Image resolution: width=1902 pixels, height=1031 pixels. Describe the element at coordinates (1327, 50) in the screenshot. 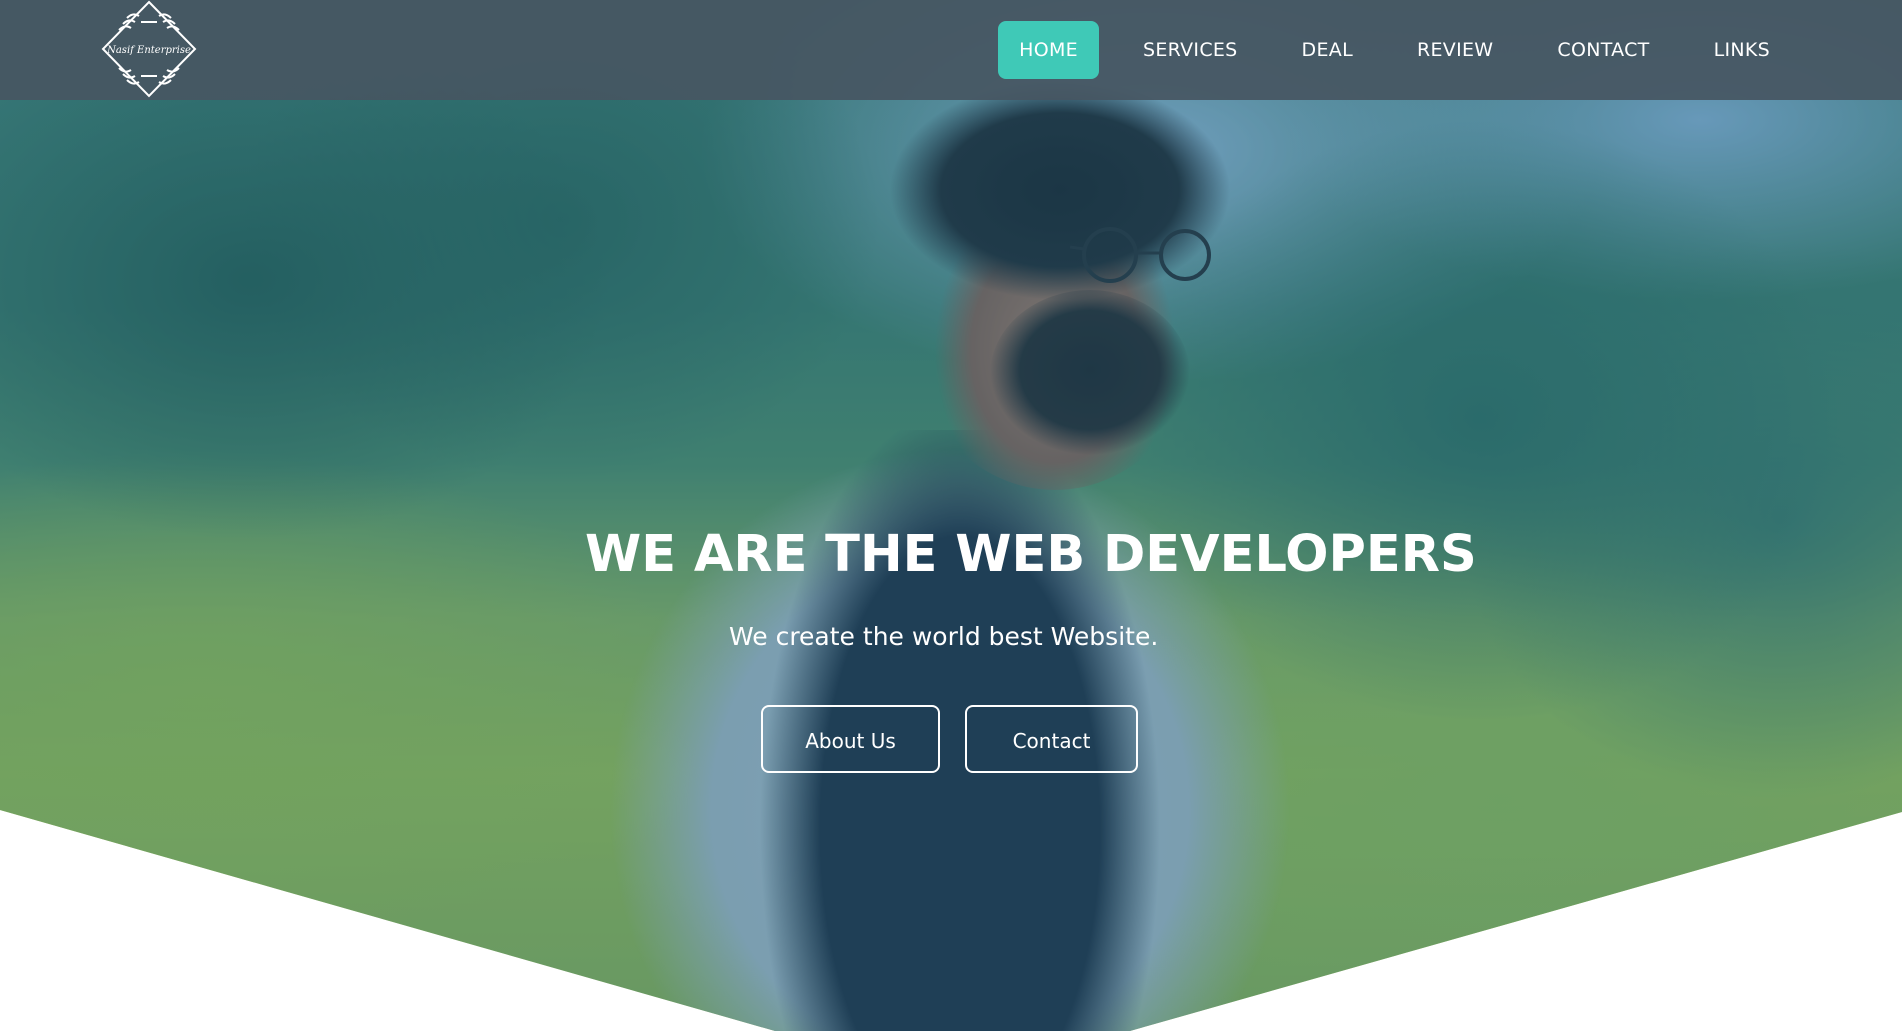

I see `nav-item-deal: DEAL` at that location.